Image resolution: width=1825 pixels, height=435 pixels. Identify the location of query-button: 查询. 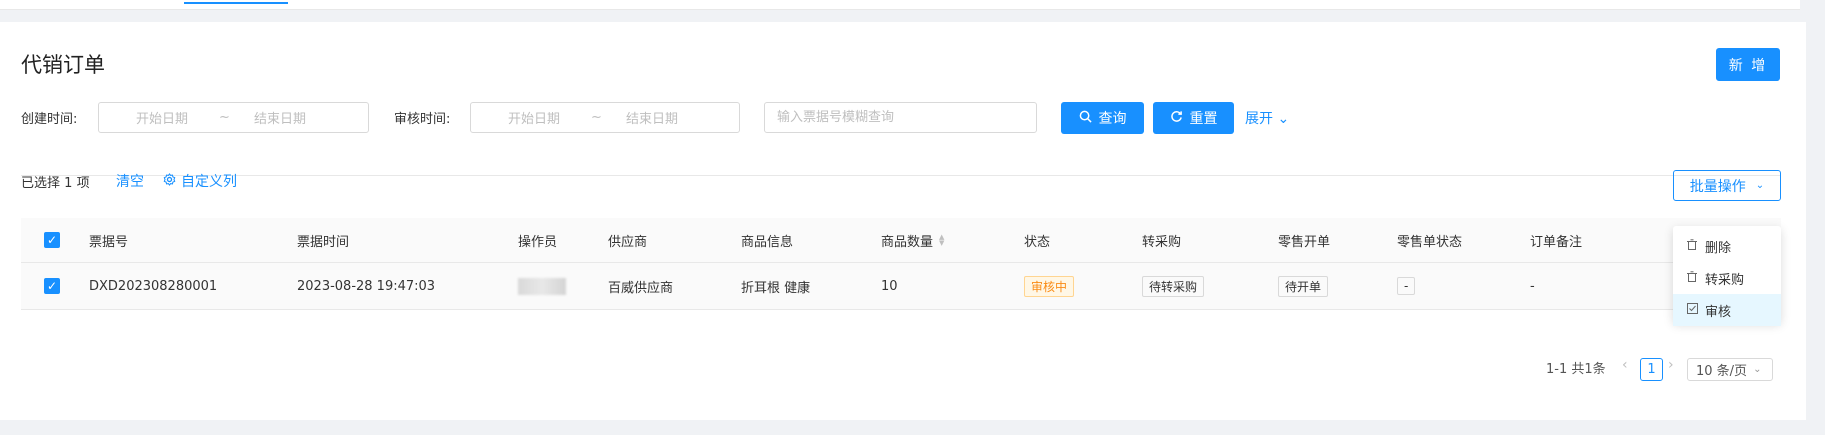
(1102, 118).